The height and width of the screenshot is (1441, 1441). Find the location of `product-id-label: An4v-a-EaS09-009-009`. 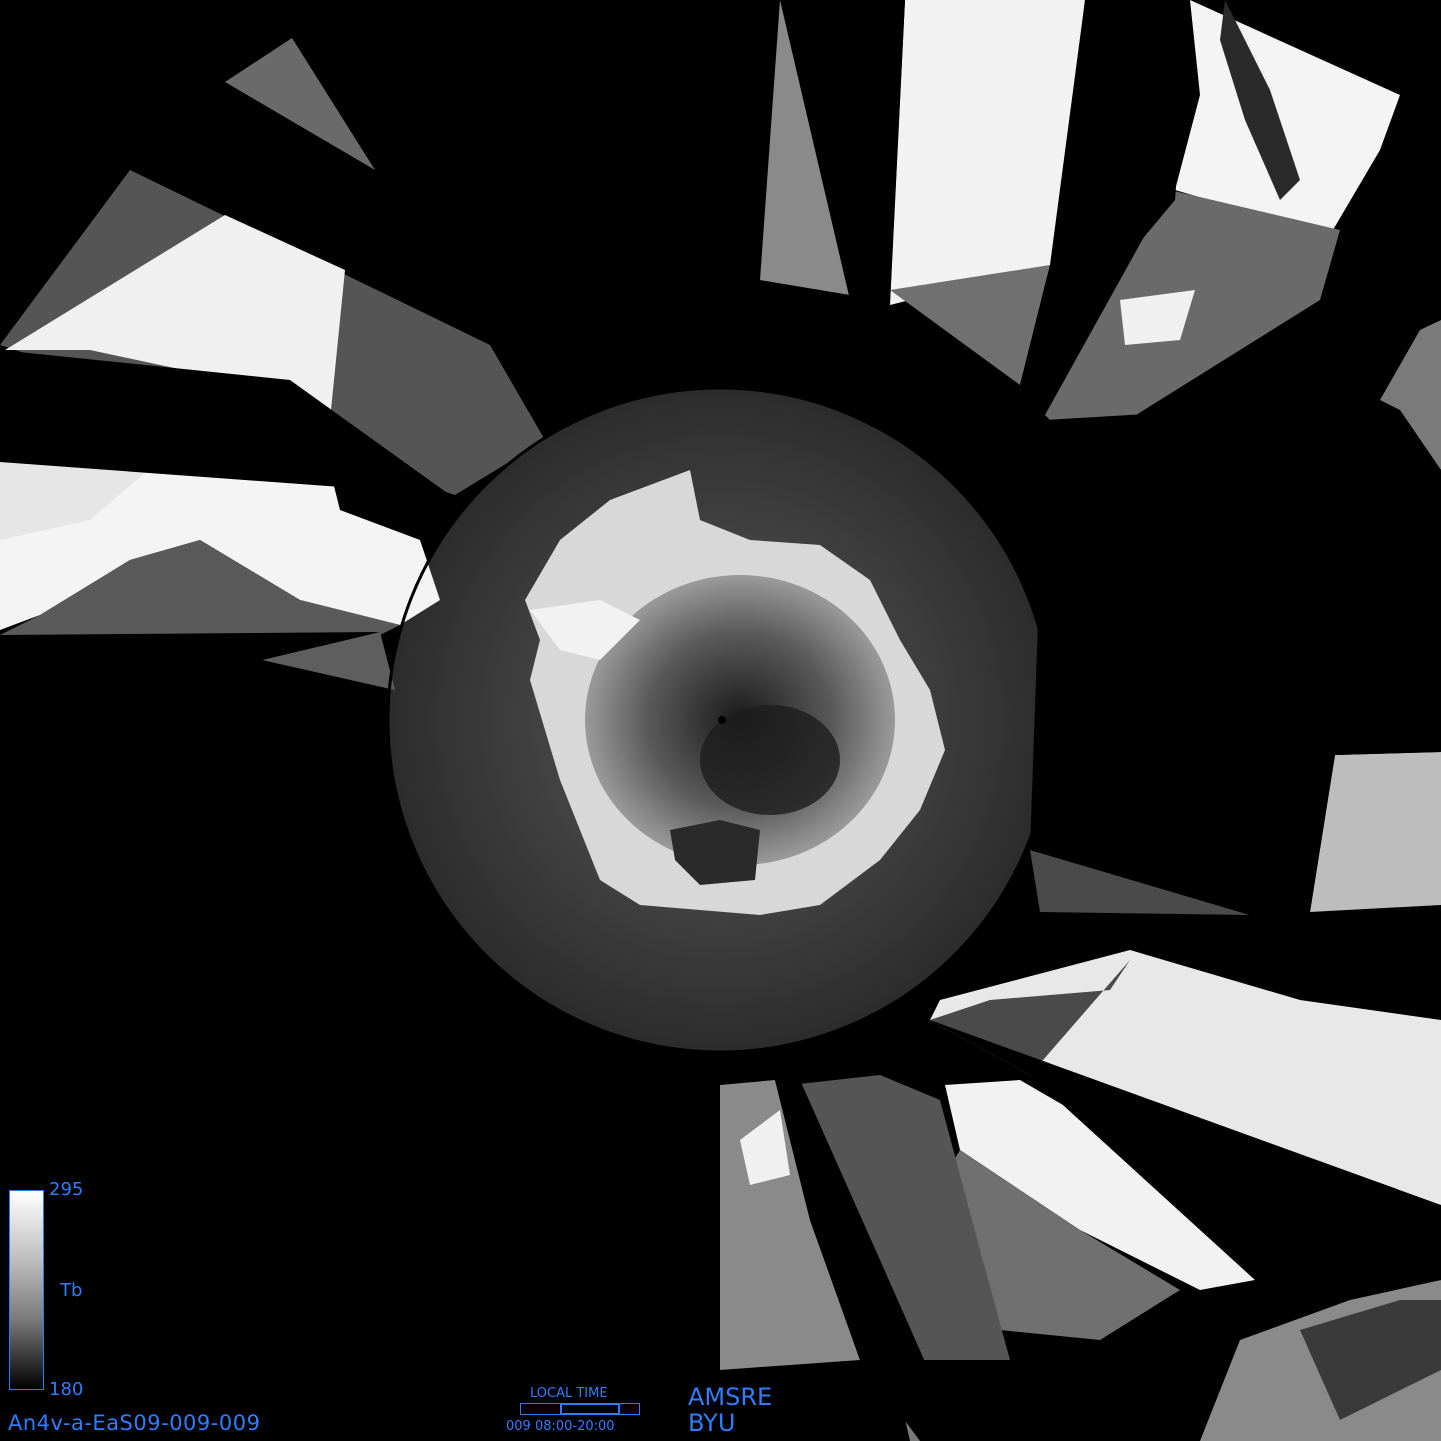

product-id-label: An4v-a-EaS09-009-009 is located at coordinates (134, 1423).